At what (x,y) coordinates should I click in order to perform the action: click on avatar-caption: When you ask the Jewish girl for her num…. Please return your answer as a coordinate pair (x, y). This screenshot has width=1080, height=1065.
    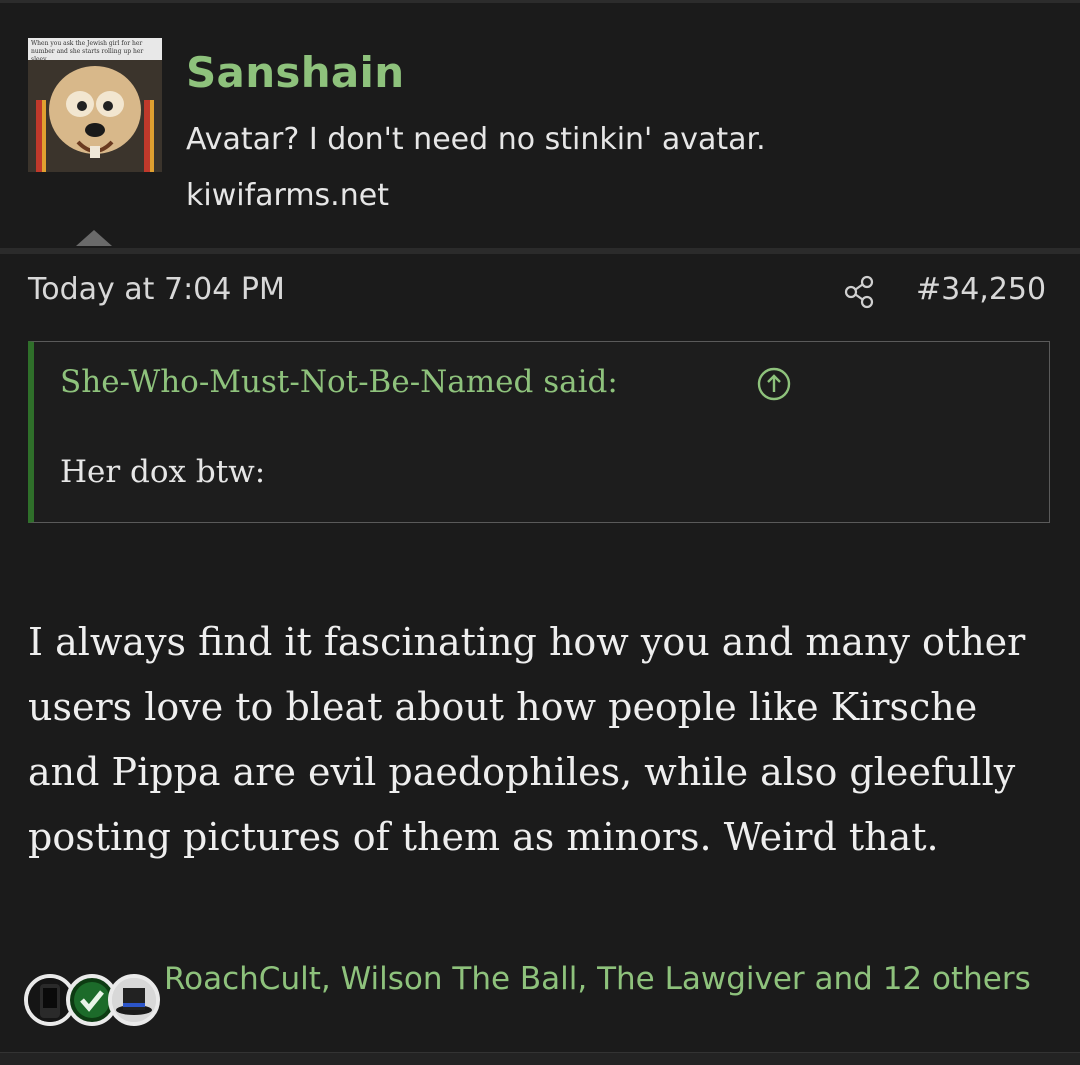
    Looking at the image, I should click on (95, 49).